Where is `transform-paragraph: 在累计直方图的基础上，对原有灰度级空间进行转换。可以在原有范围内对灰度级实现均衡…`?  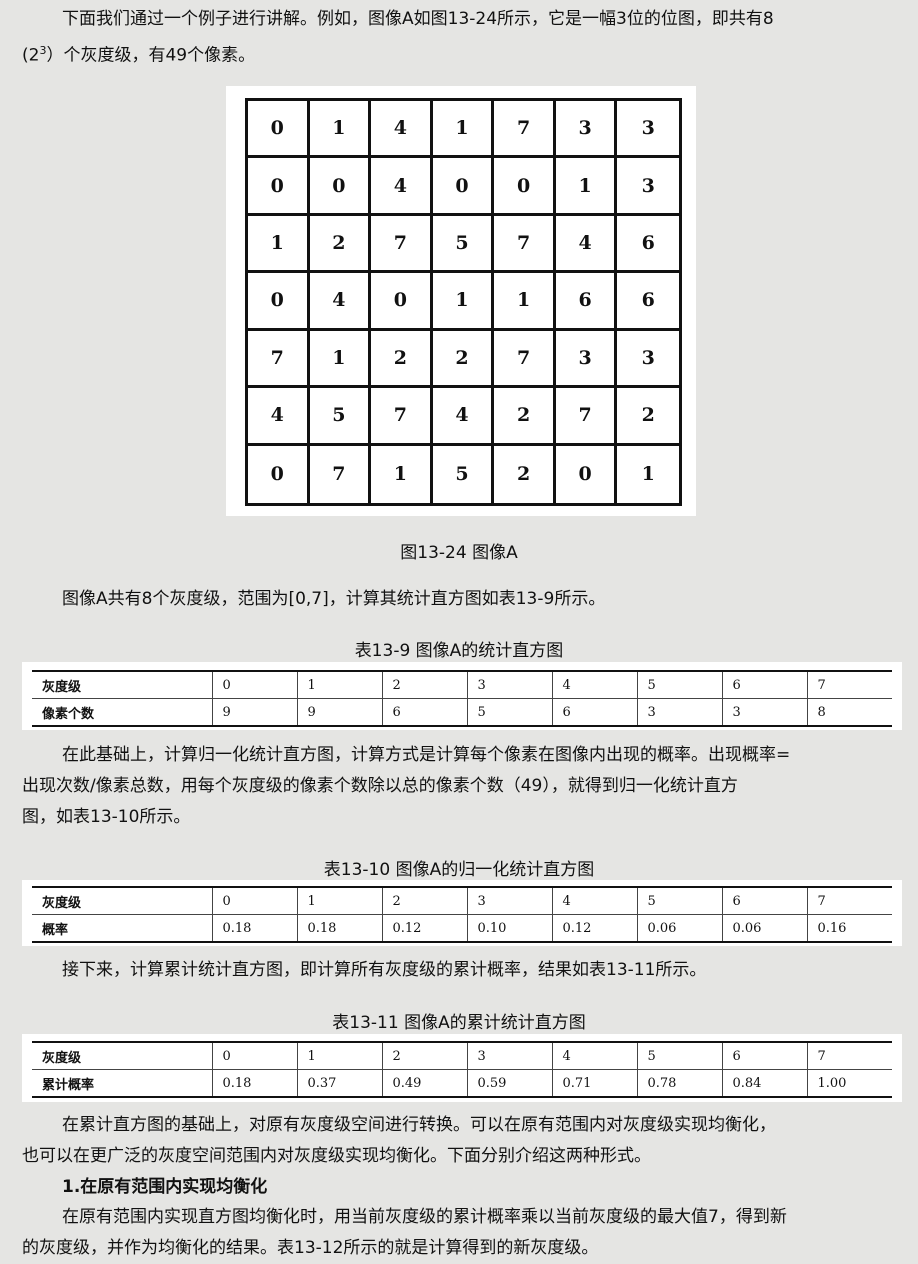
transform-paragraph: 在累计直方图的基础上，对原有灰度级空间进行转换。可以在原有范围内对灰度级实现均衡… is located at coordinates (462, 1141).